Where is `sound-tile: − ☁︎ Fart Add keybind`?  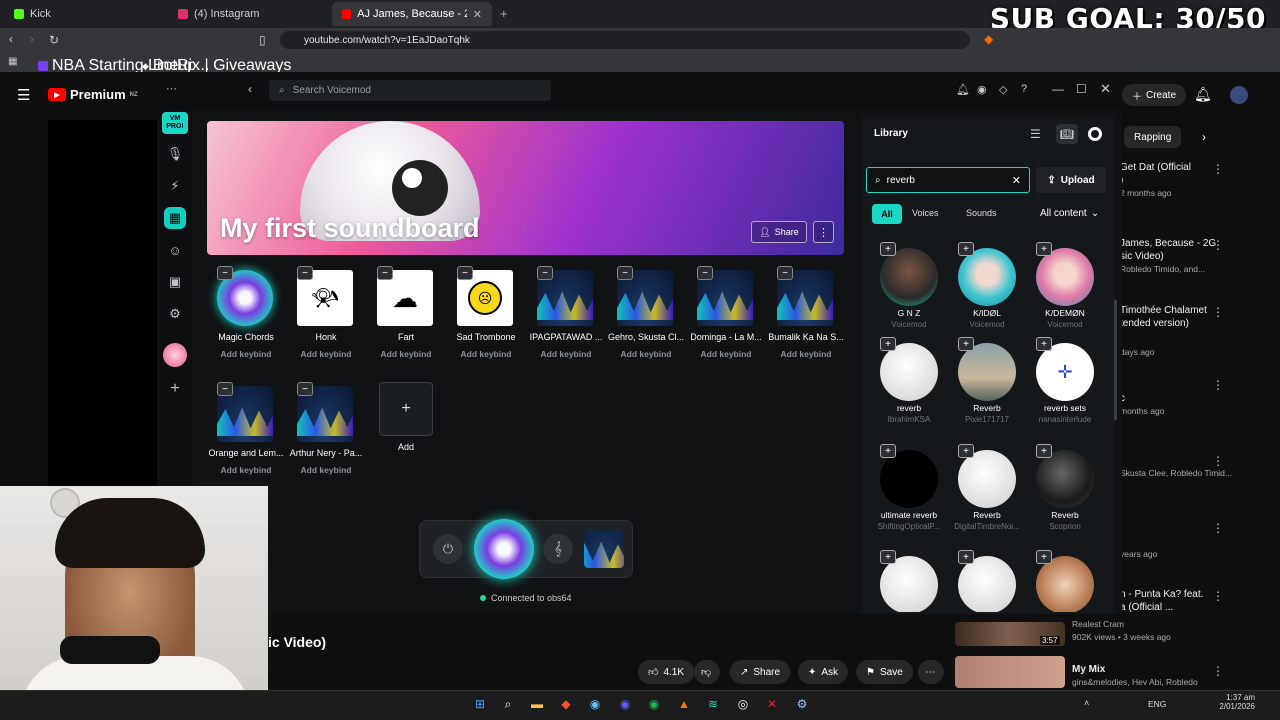 sound-tile: − ☁︎ Fart Add keybind is located at coordinates (406, 317).